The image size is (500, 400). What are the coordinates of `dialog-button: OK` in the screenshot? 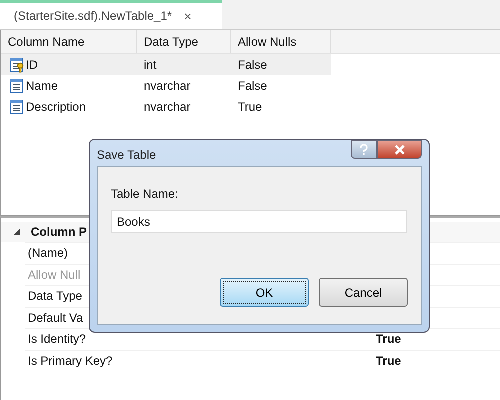 It's located at (264, 292).